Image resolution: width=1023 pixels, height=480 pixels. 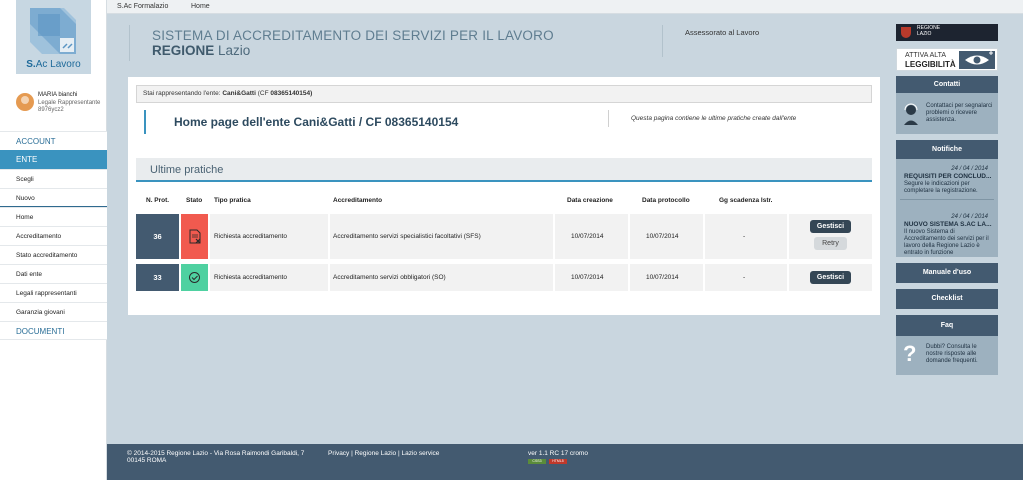 I want to click on row-status-error, so click(x=194, y=236).